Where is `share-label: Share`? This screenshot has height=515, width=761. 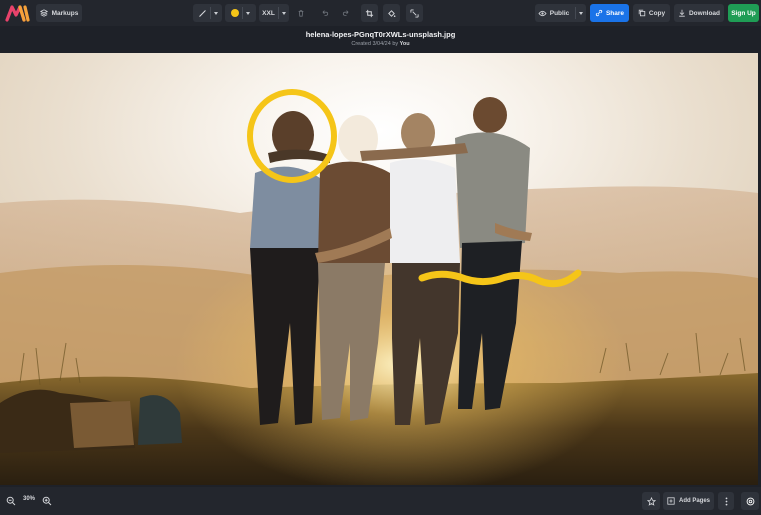
share-label: Share is located at coordinates (615, 13).